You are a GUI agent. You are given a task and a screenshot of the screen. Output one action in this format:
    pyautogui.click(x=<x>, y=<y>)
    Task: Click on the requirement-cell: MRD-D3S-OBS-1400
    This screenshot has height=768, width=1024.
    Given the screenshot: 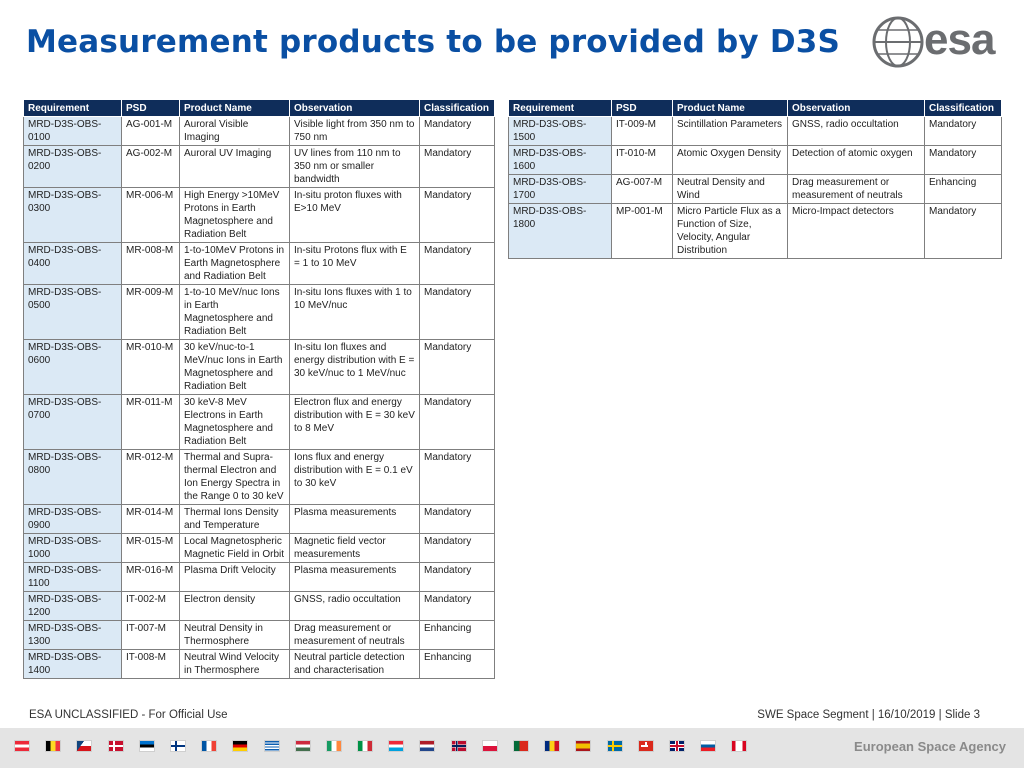 What is the action you would take?
    pyautogui.click(x=72, y=664)
    